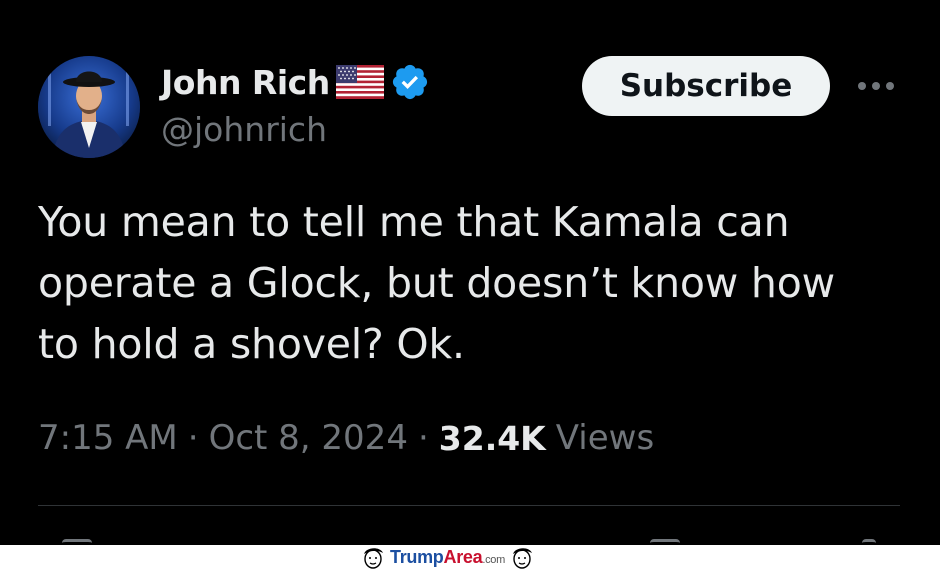 The image size is (940, 569). I want to click on watermark: TrumpArea.com, so click(447, 557).